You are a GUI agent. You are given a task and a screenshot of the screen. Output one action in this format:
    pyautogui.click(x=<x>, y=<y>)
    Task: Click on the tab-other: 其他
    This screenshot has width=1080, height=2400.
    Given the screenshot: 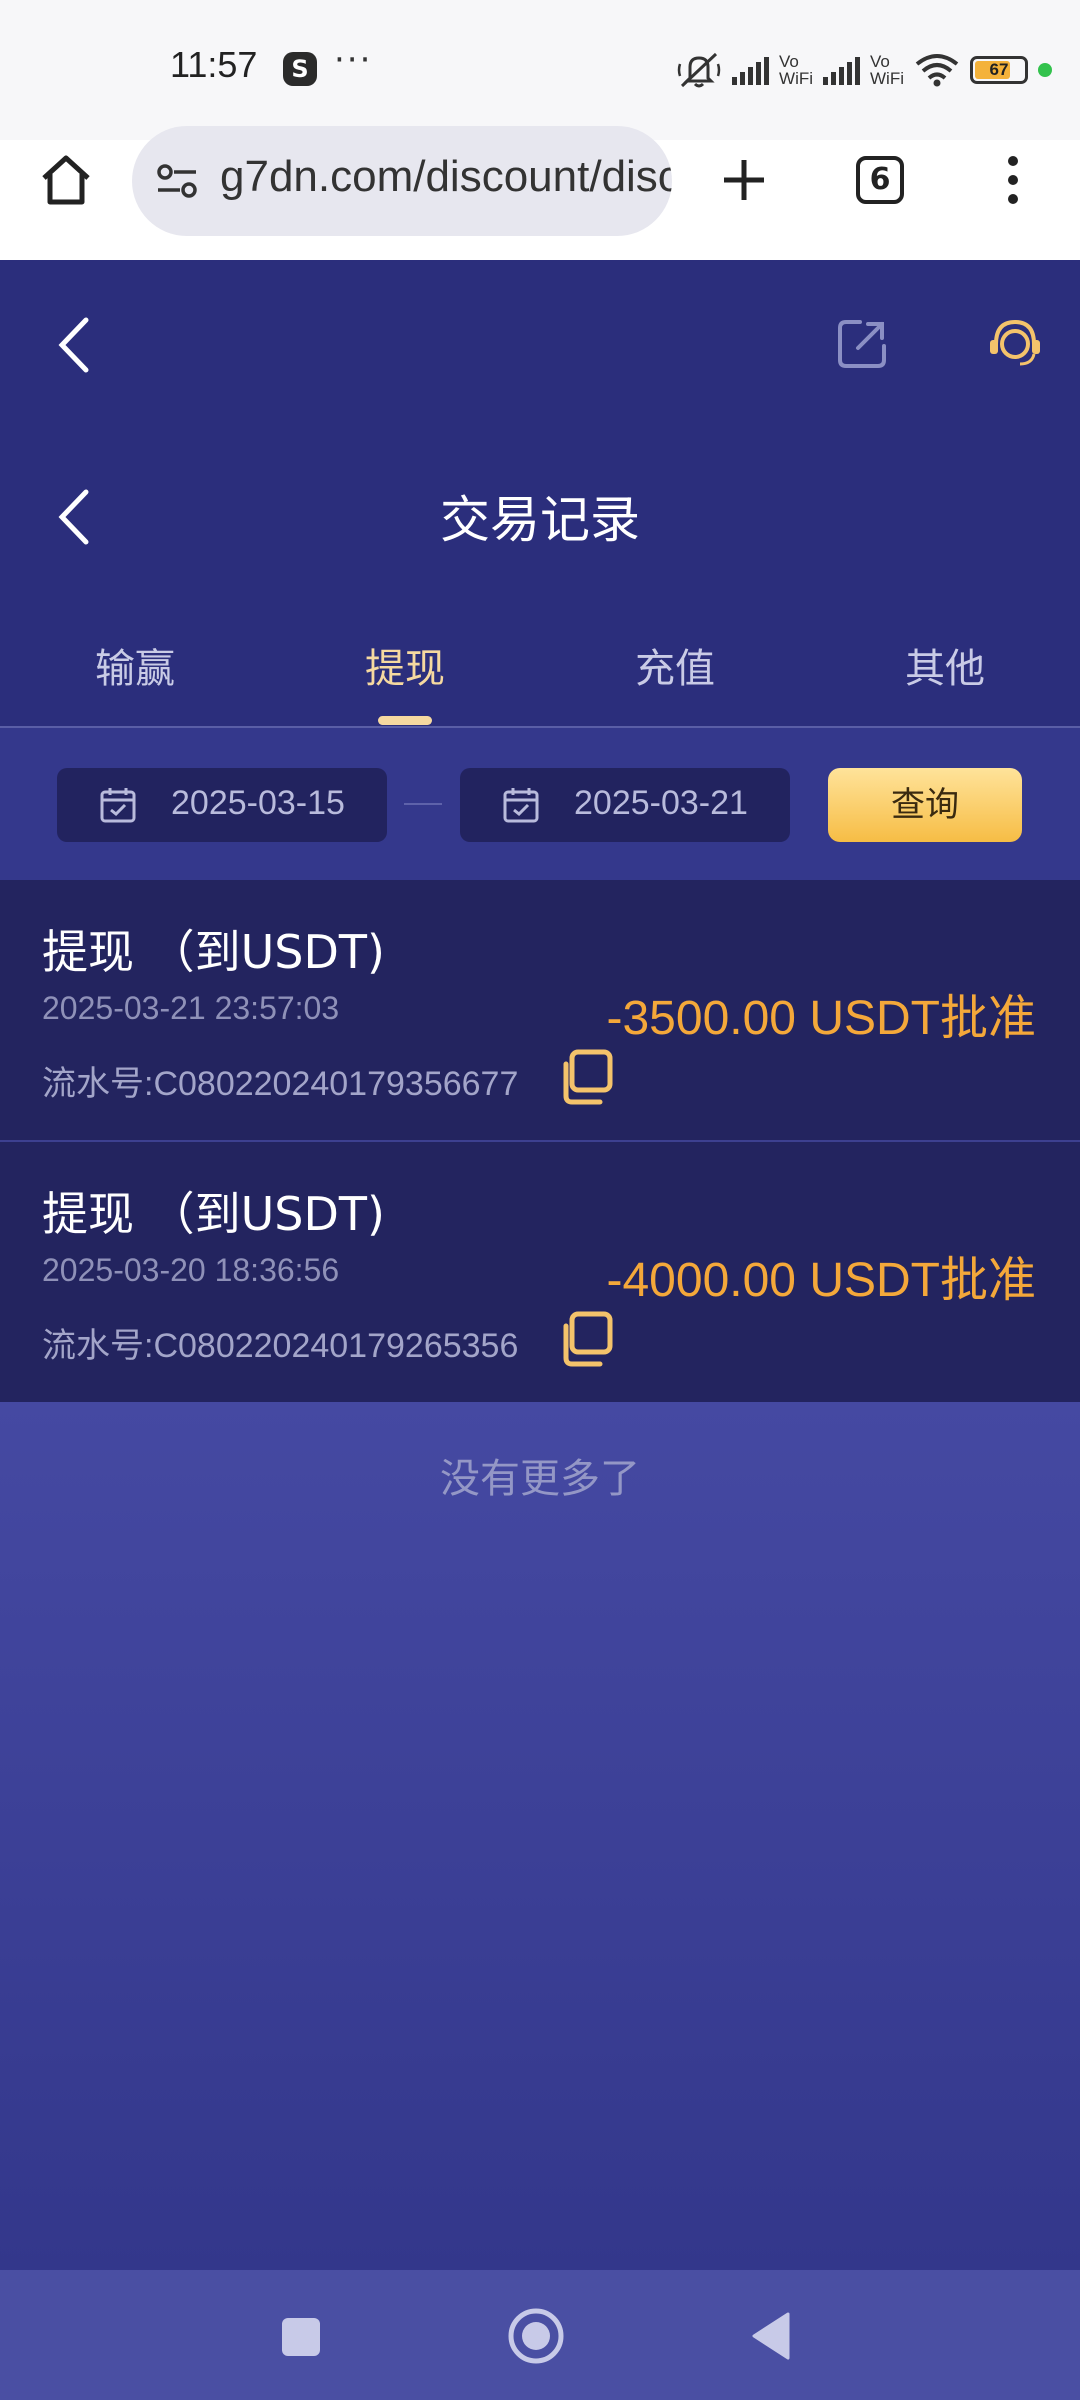 What is the action you would take?
    pyautogui.click(x=945, y=665)
    